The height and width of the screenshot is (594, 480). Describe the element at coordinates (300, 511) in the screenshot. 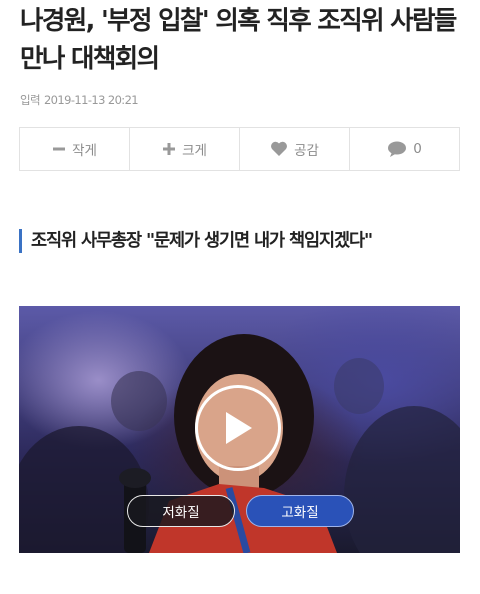

I see `high-quality-button: 고화질` at that location.